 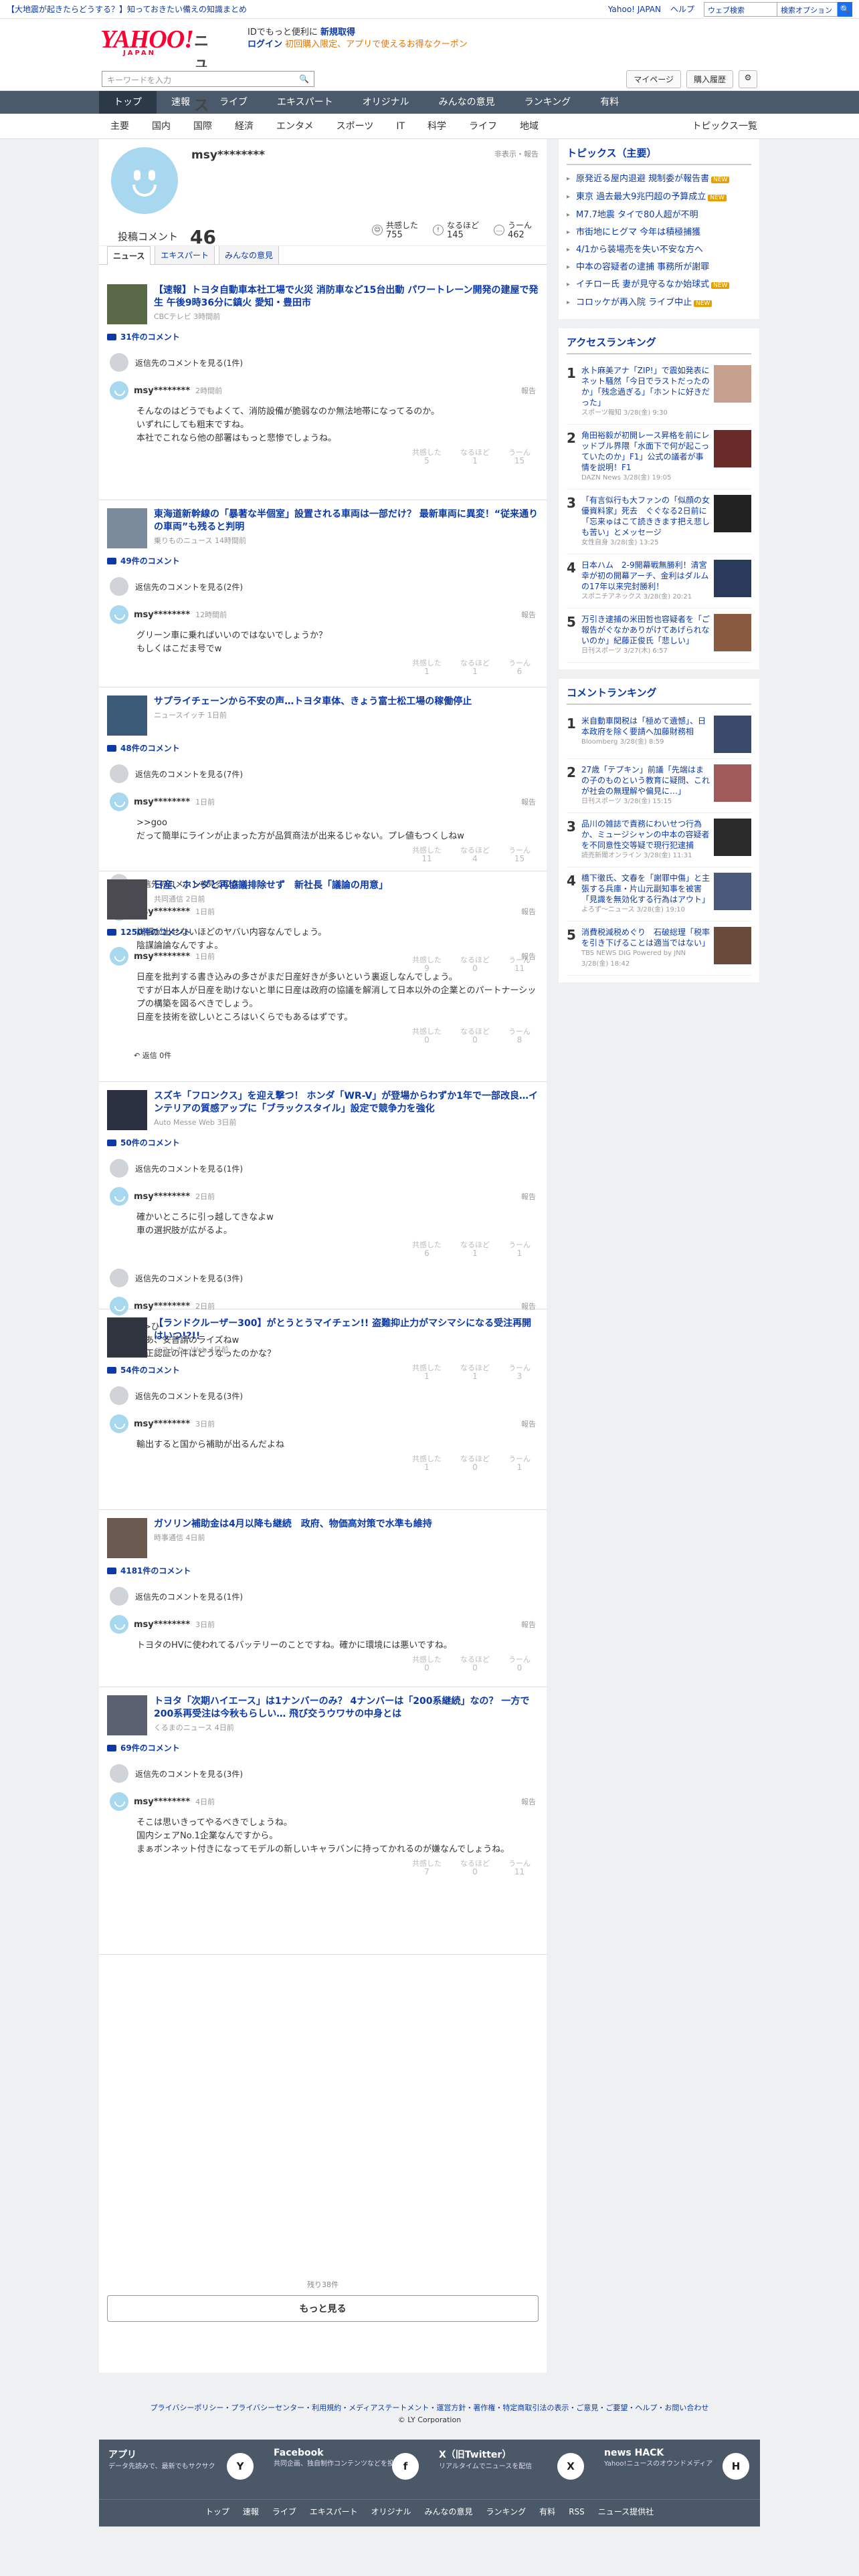 What do you see at coordinates (659, 215) in the screenshot?
I see `topic-item: M7.7地震 タイで80人超が不明` at bounding box center [659, 215].